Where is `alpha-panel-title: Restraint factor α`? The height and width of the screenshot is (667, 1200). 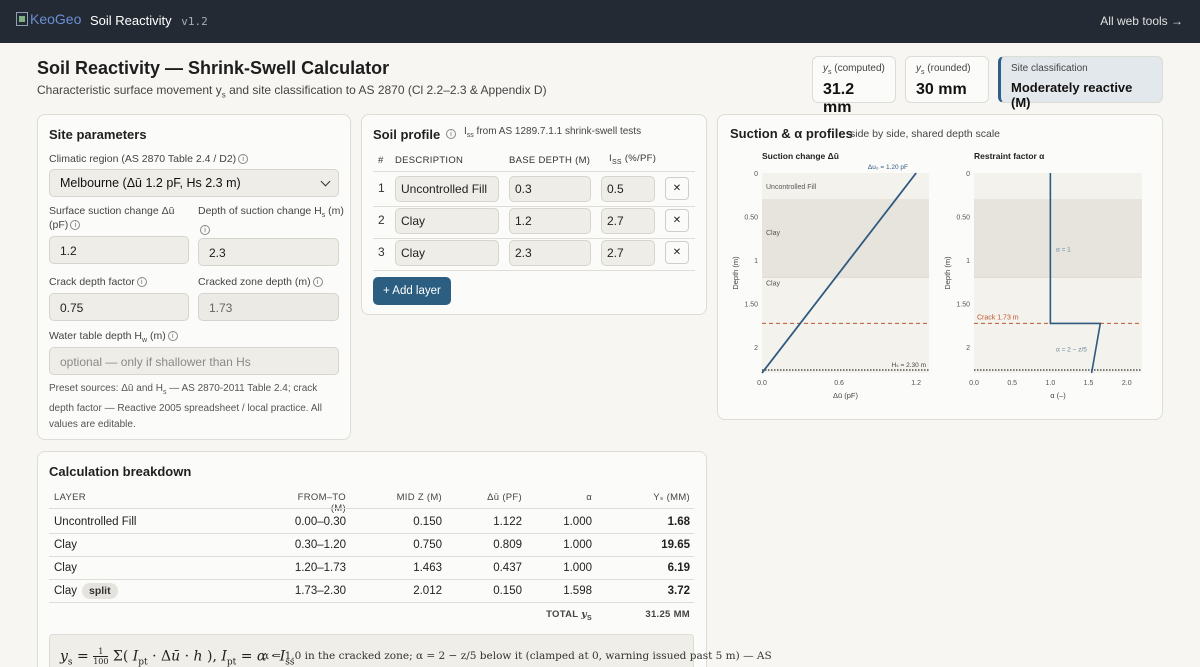 alpha-panel-title: Restraint factor α is located at coordinates (1009, 156).